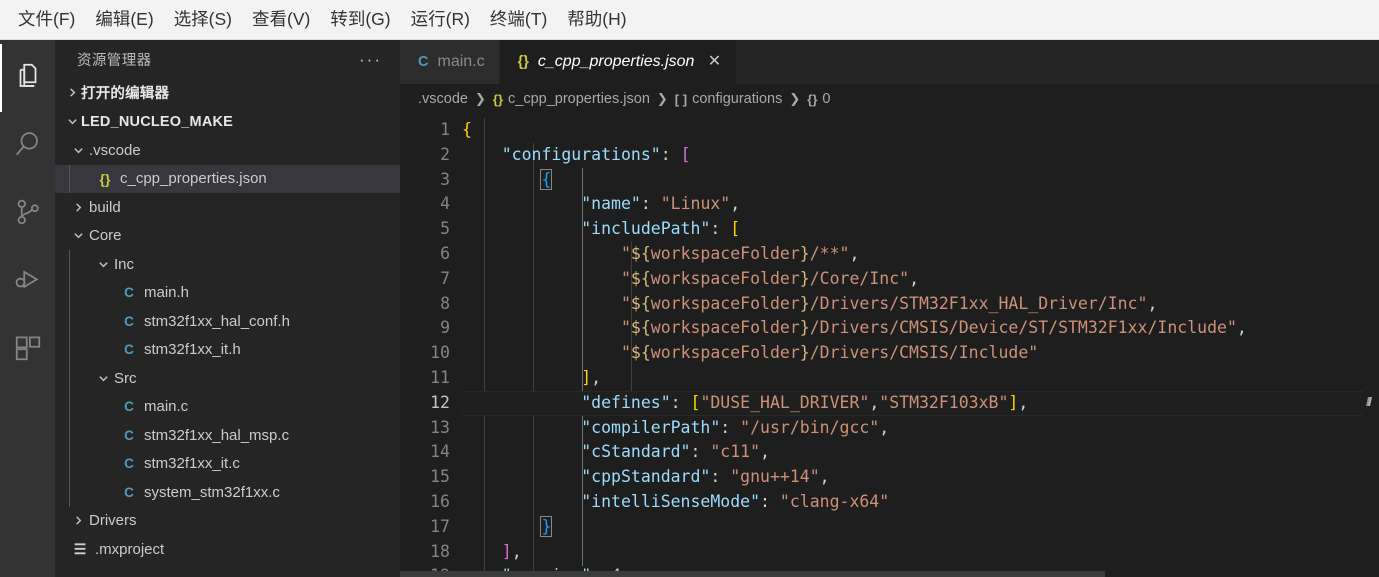 This screenshot has width=1379, height=577. Describe the element at coordinates (27, 350) in the screenshot. I see `activity-item-extensions` at that location.